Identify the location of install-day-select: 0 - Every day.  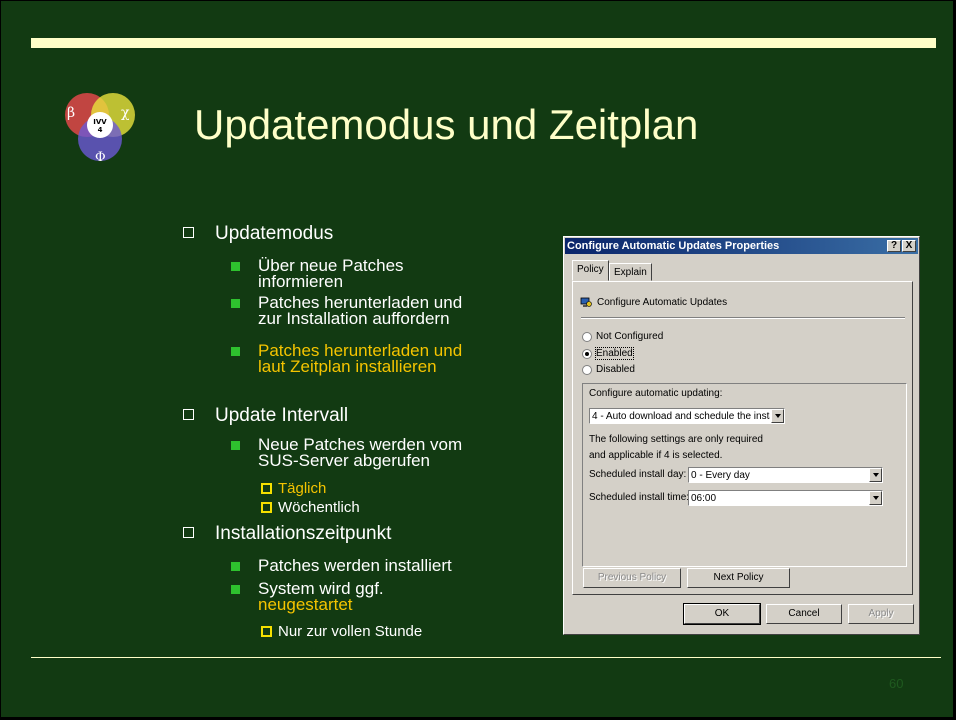
(785, 475).